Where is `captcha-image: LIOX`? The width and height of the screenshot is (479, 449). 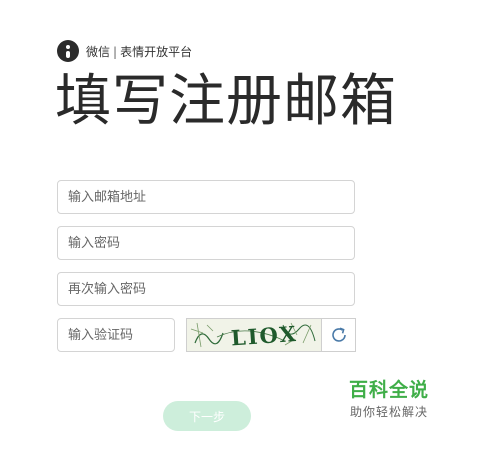 captcha-image: LIOX is located at coordinates (254, 335).